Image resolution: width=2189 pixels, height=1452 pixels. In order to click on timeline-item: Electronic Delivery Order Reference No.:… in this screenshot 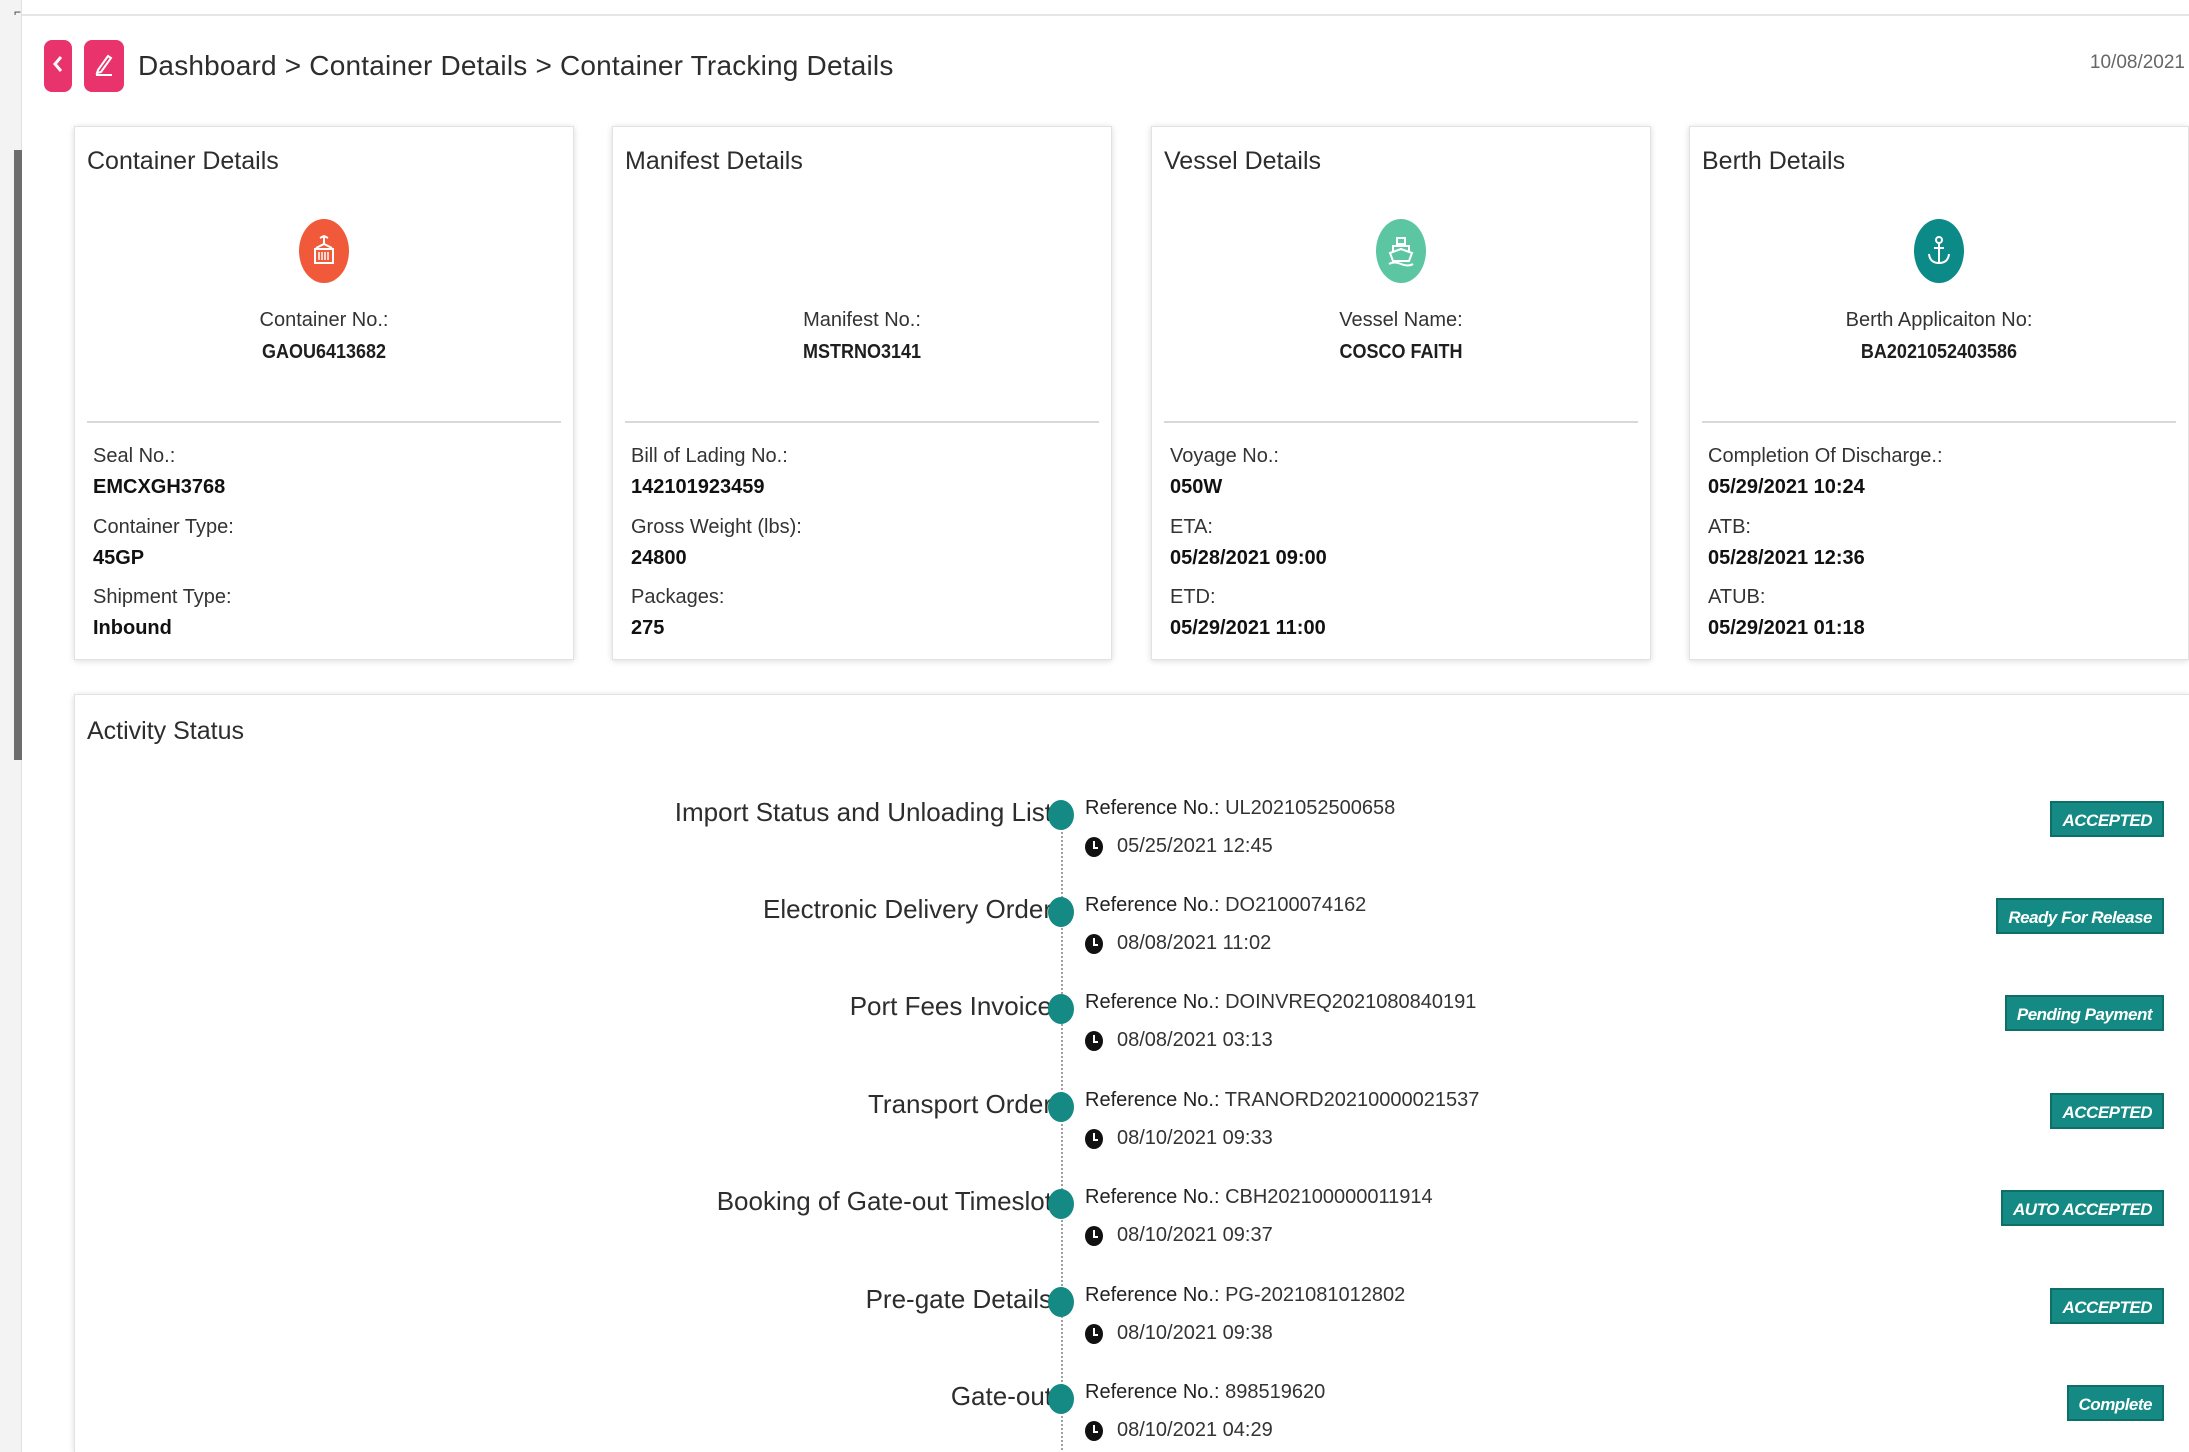, I will do `click(1132, 939)`.